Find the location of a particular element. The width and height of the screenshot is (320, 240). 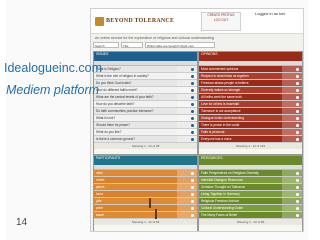

list-item: robert is located at coordinates (145, 180).